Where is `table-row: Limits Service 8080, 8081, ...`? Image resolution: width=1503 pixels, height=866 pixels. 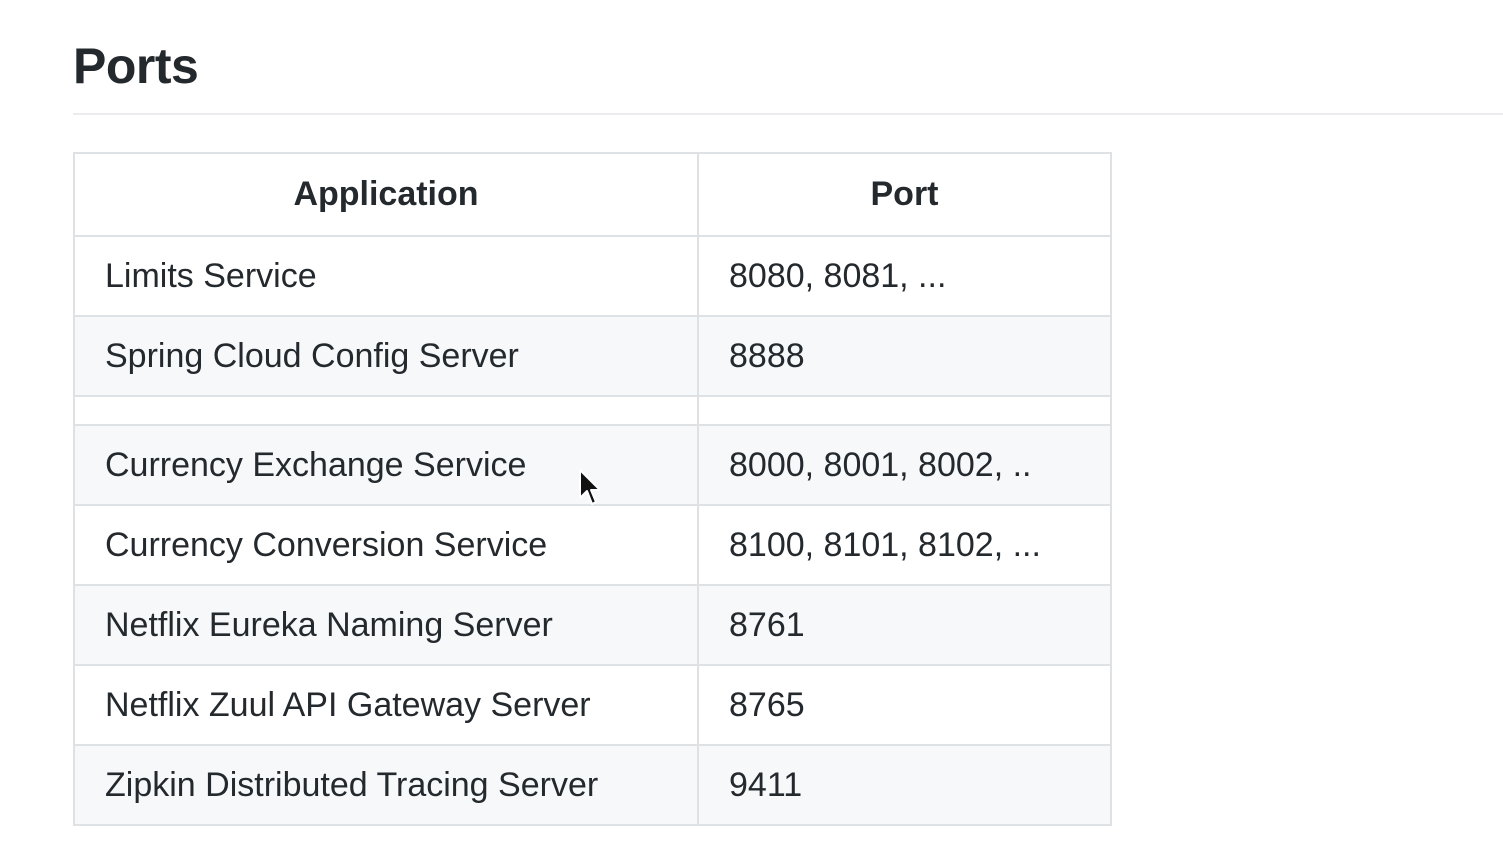 table-row: Limits Service 8080, 8081, ... is located at coordinates (592, 276).